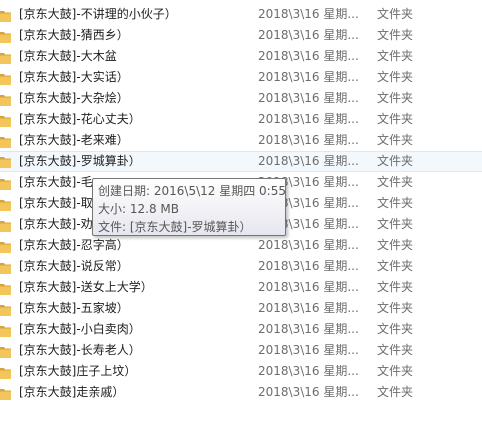 The image size is (482, 422). Describe the element at coordinates (80, 119) in the screenshot. I see `file-name: [京东大鼓]-花心丈夫）` at that location.